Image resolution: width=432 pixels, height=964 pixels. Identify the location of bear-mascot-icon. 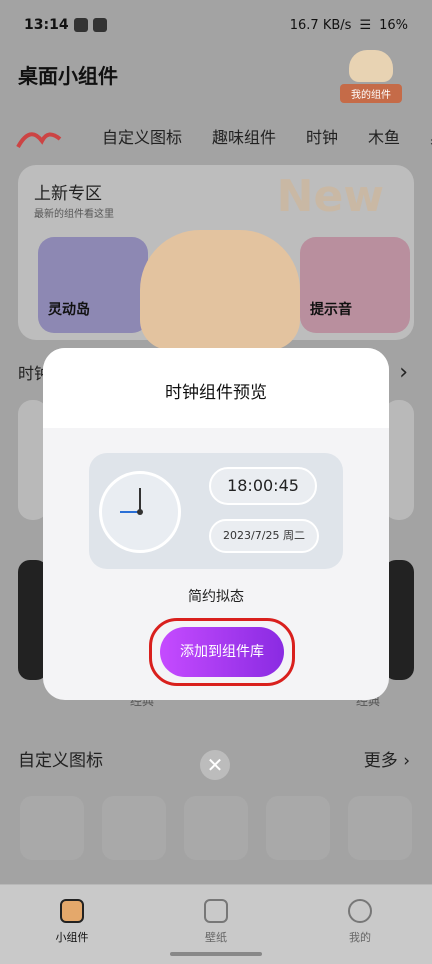
(371, 66).